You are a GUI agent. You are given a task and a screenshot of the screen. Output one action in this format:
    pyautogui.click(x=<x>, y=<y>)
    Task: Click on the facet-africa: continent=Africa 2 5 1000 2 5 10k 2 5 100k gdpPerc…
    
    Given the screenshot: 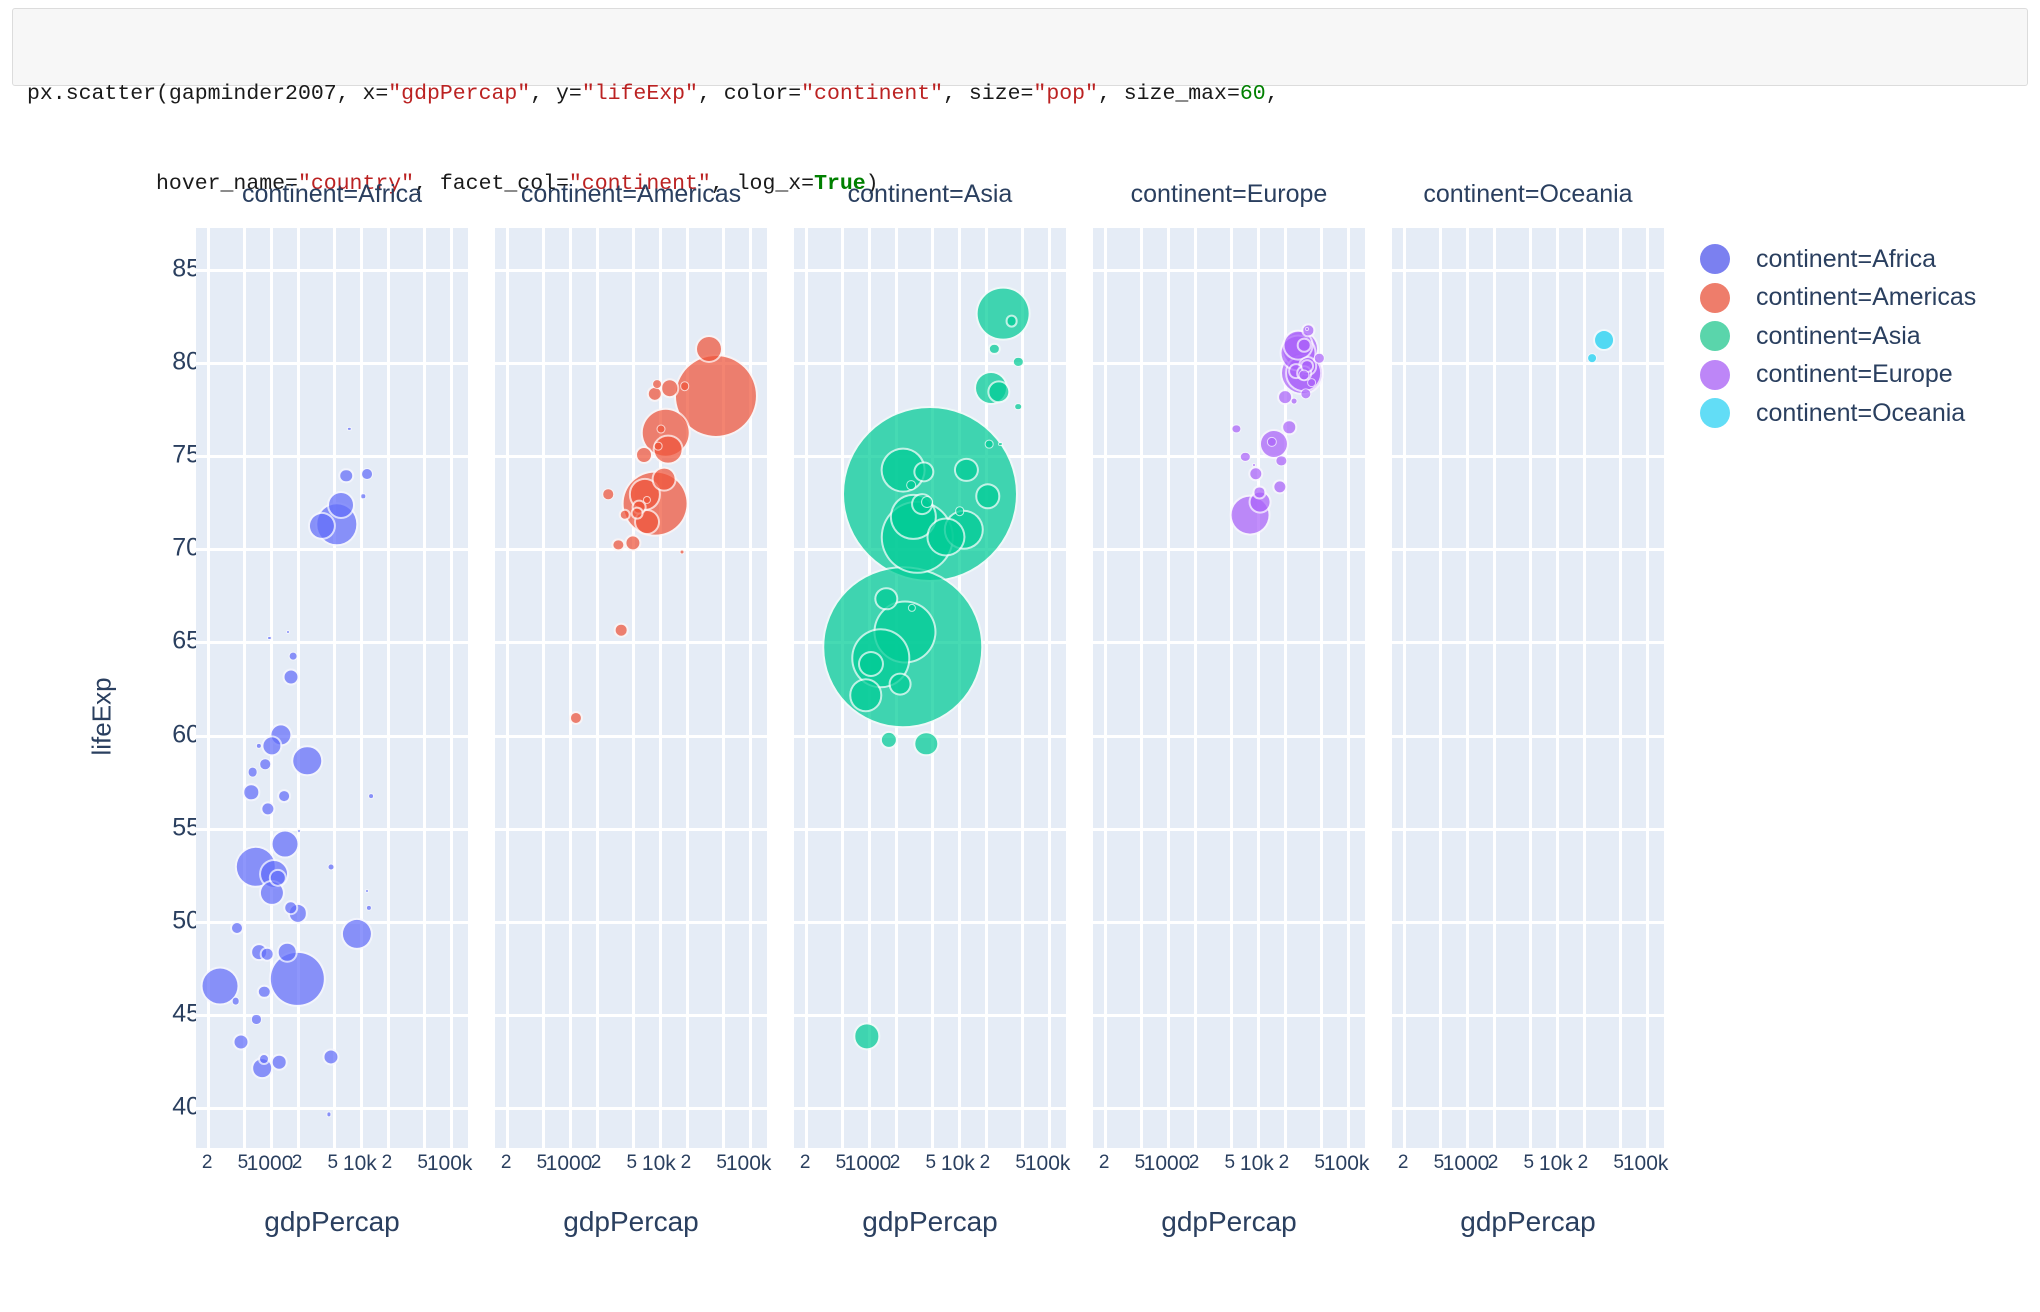 What is the action you would take?
    pyautogui.click(x=334, y=708)
    